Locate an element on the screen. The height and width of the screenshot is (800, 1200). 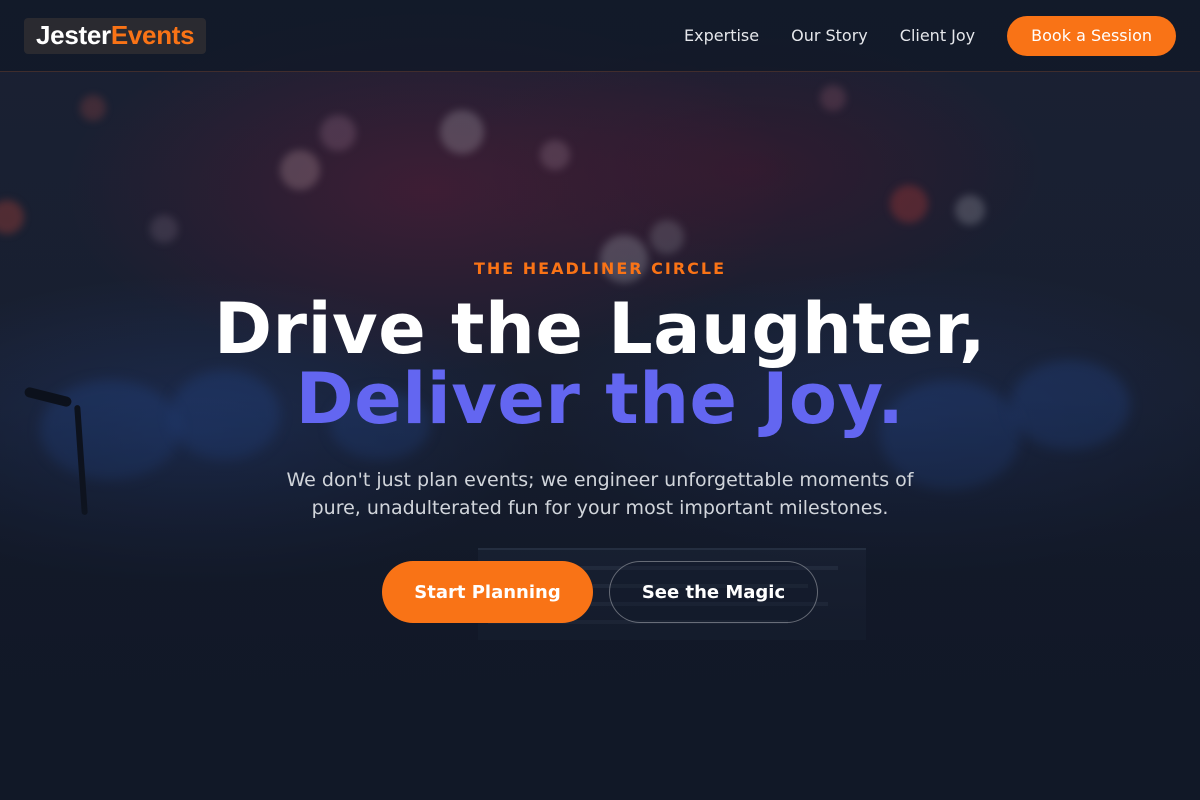
logo-text-accent: Events is located at coordinates (152, 35).